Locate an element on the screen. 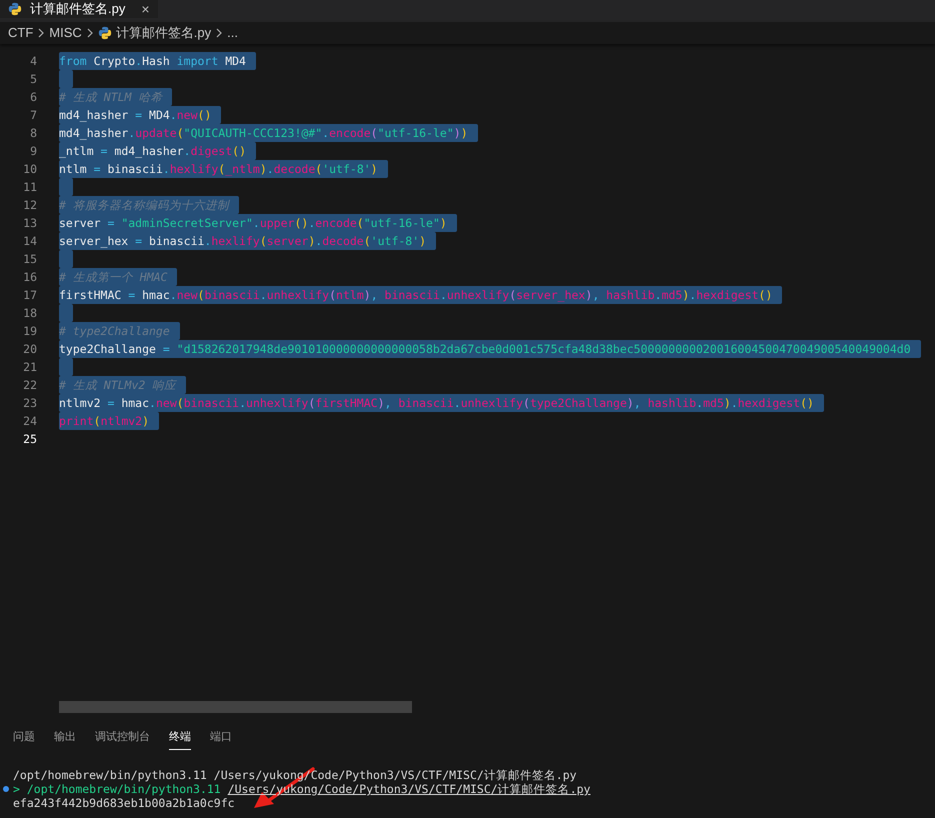  line-number: 9 is located at coordinates (33, 151).